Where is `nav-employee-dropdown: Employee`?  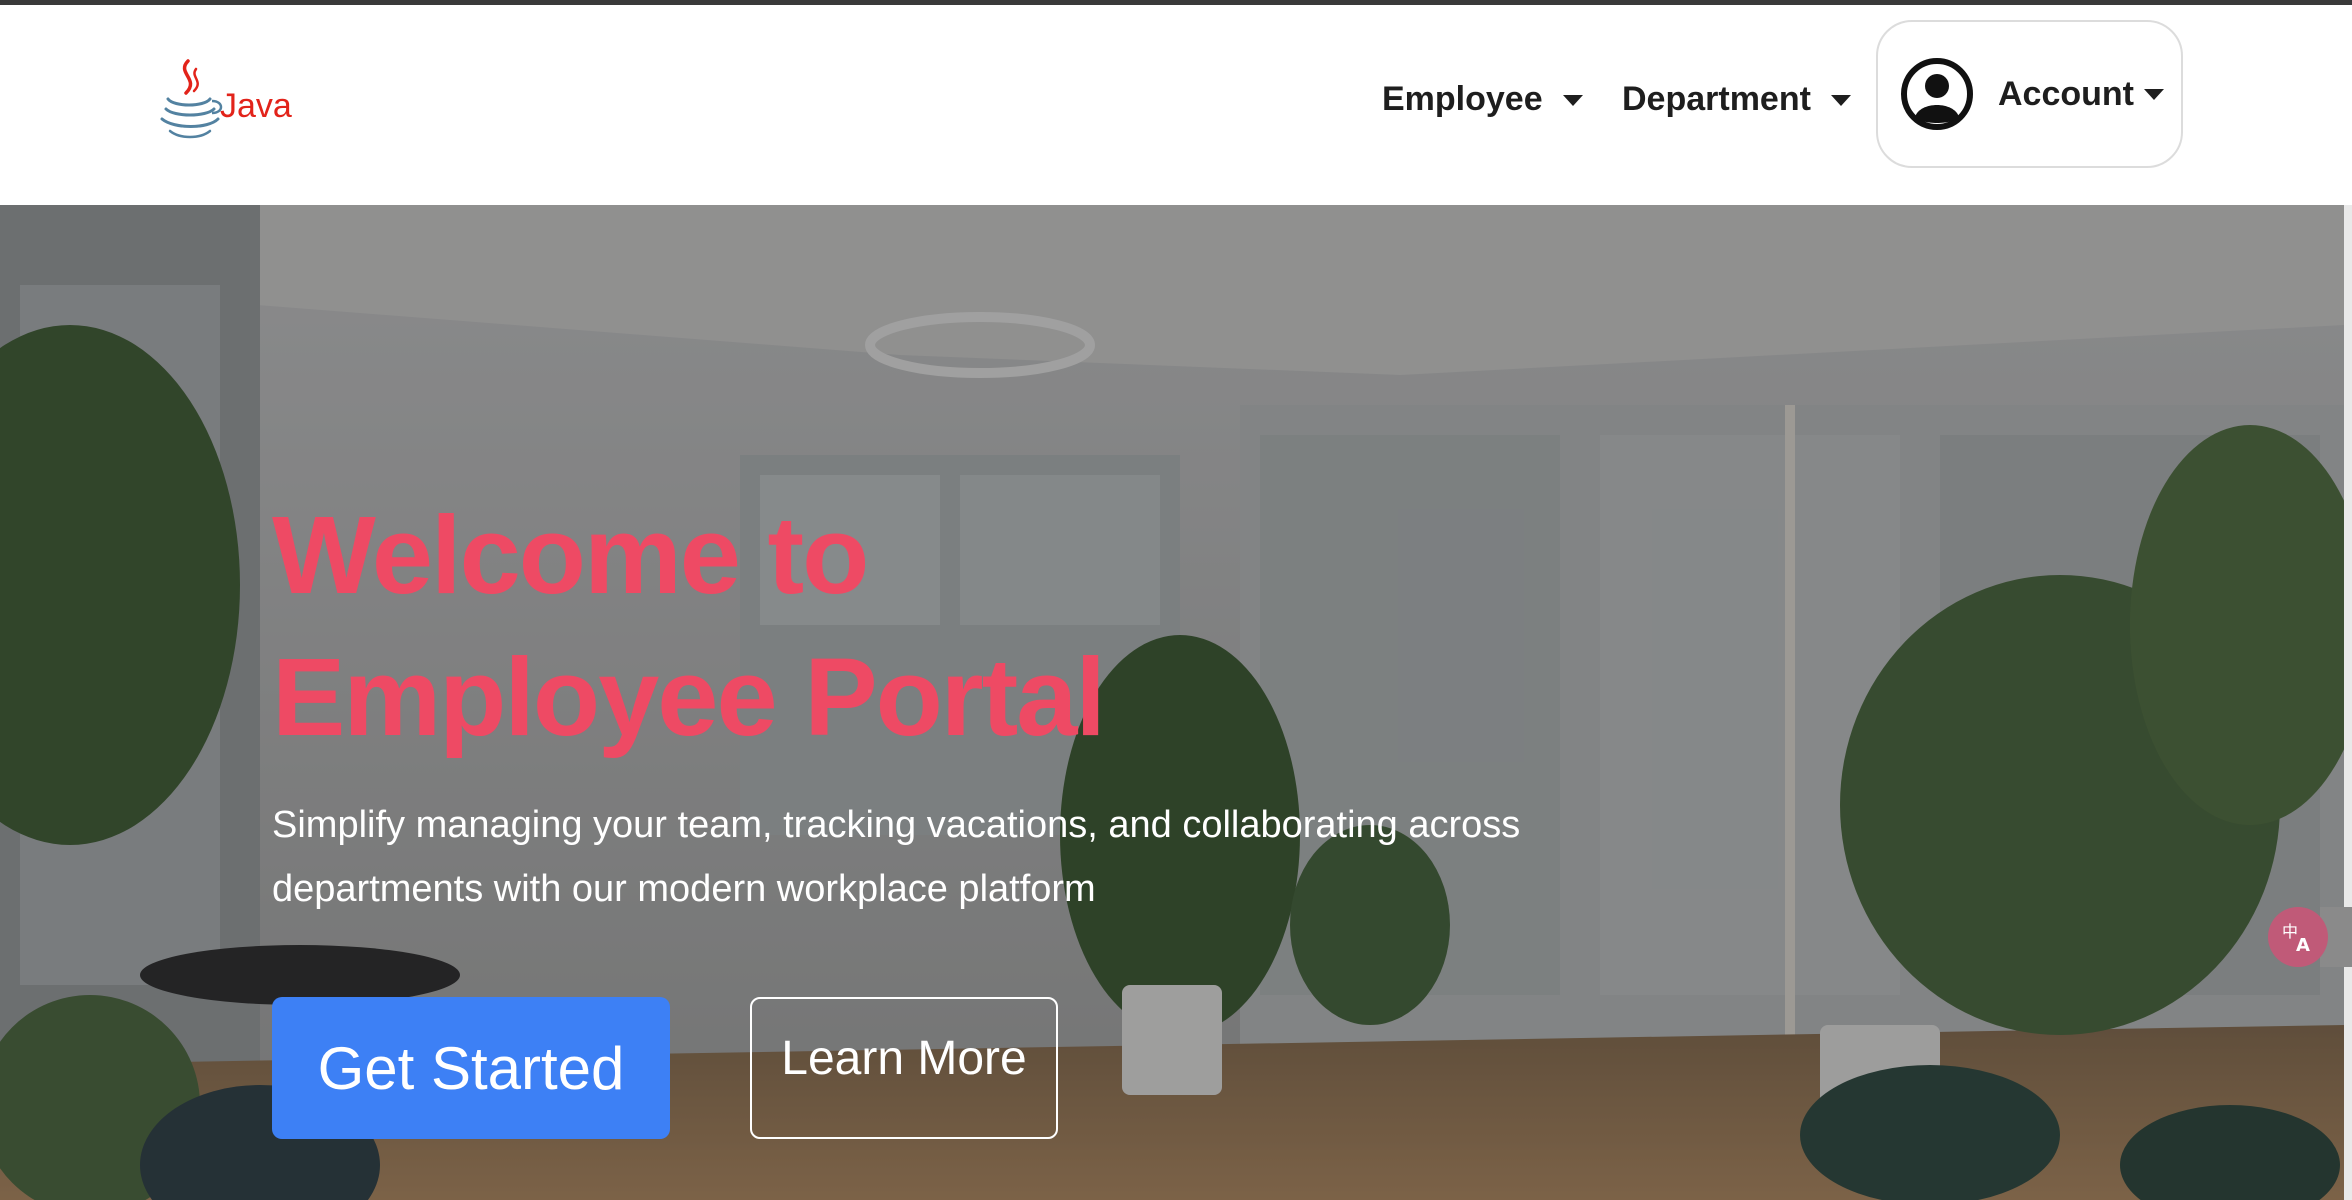
nav-employee-dropdown: Employee is located at coordinates (1482, 99).